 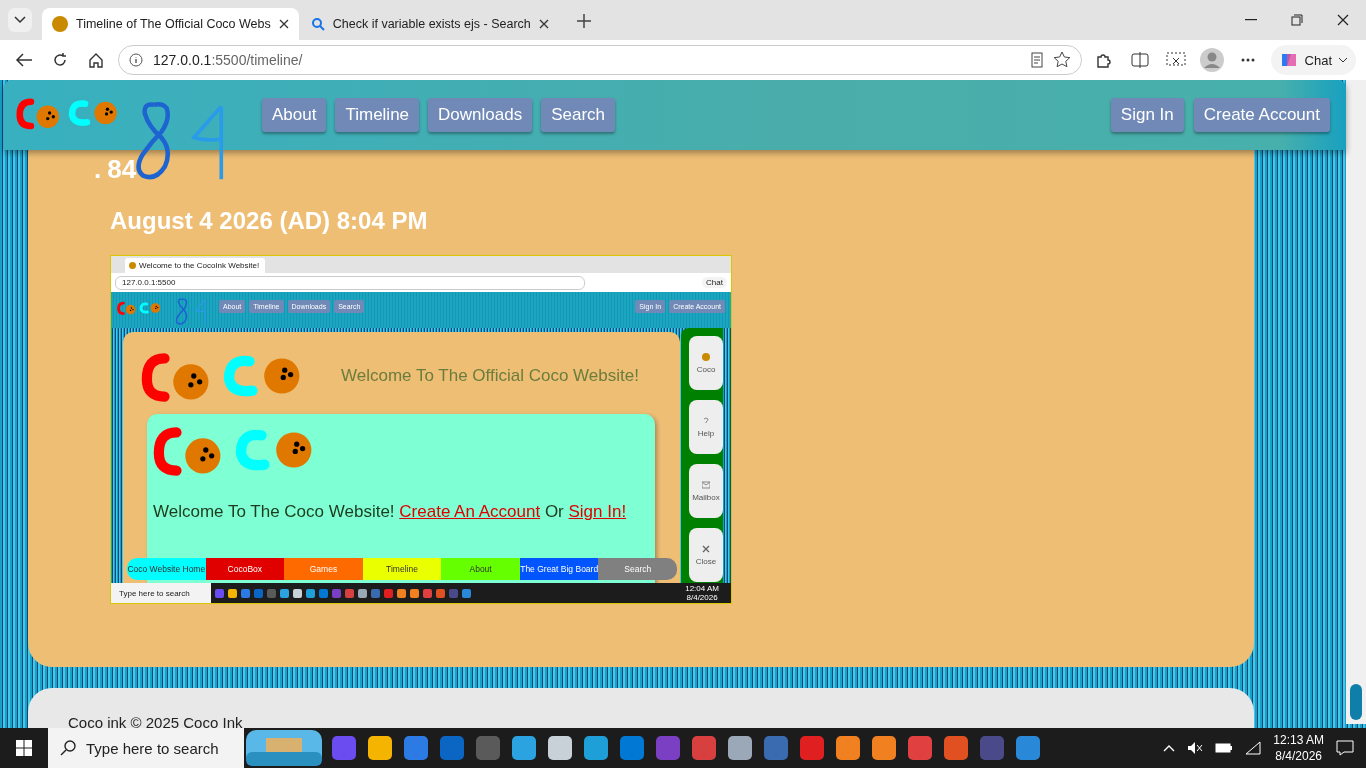 What do you see at coordinates (1224, 748) in the screenshot?
I see `battery-icon` at bounding box center [1224, 748].